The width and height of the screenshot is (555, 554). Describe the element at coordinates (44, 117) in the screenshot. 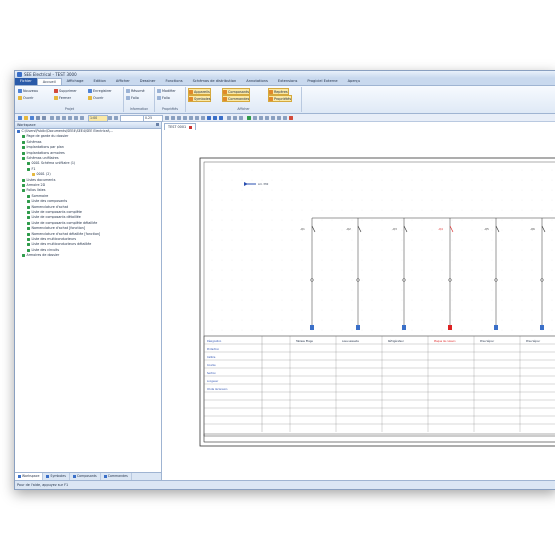

I see `preview-icon` at that location.